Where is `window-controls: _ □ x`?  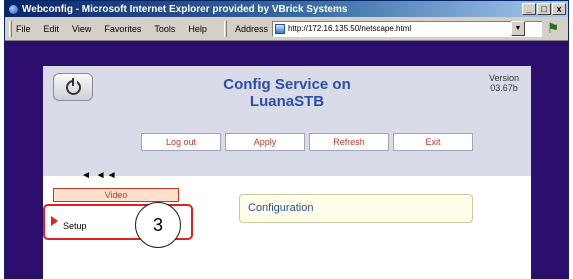 window-controls: _ □ x is located at coordinates (543, 9).